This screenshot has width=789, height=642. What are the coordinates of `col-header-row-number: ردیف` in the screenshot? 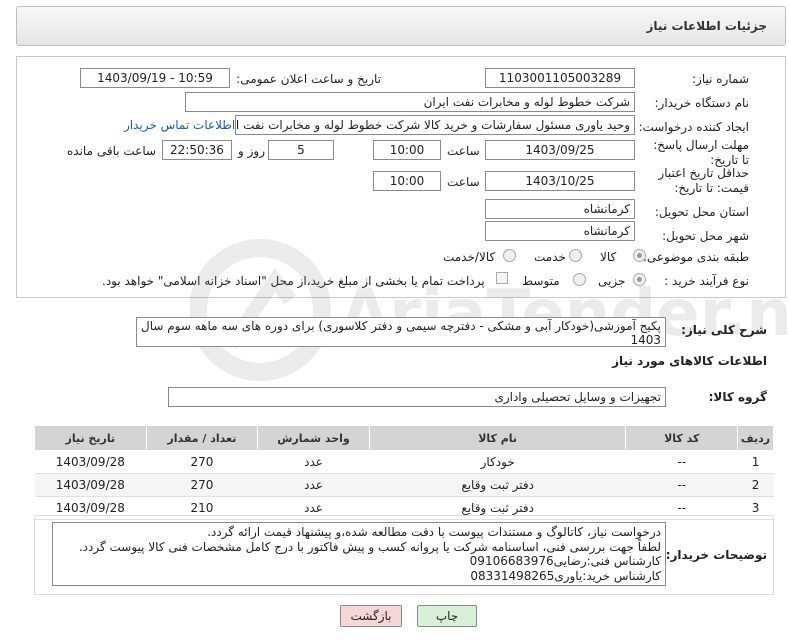 It's located at (755, 438).